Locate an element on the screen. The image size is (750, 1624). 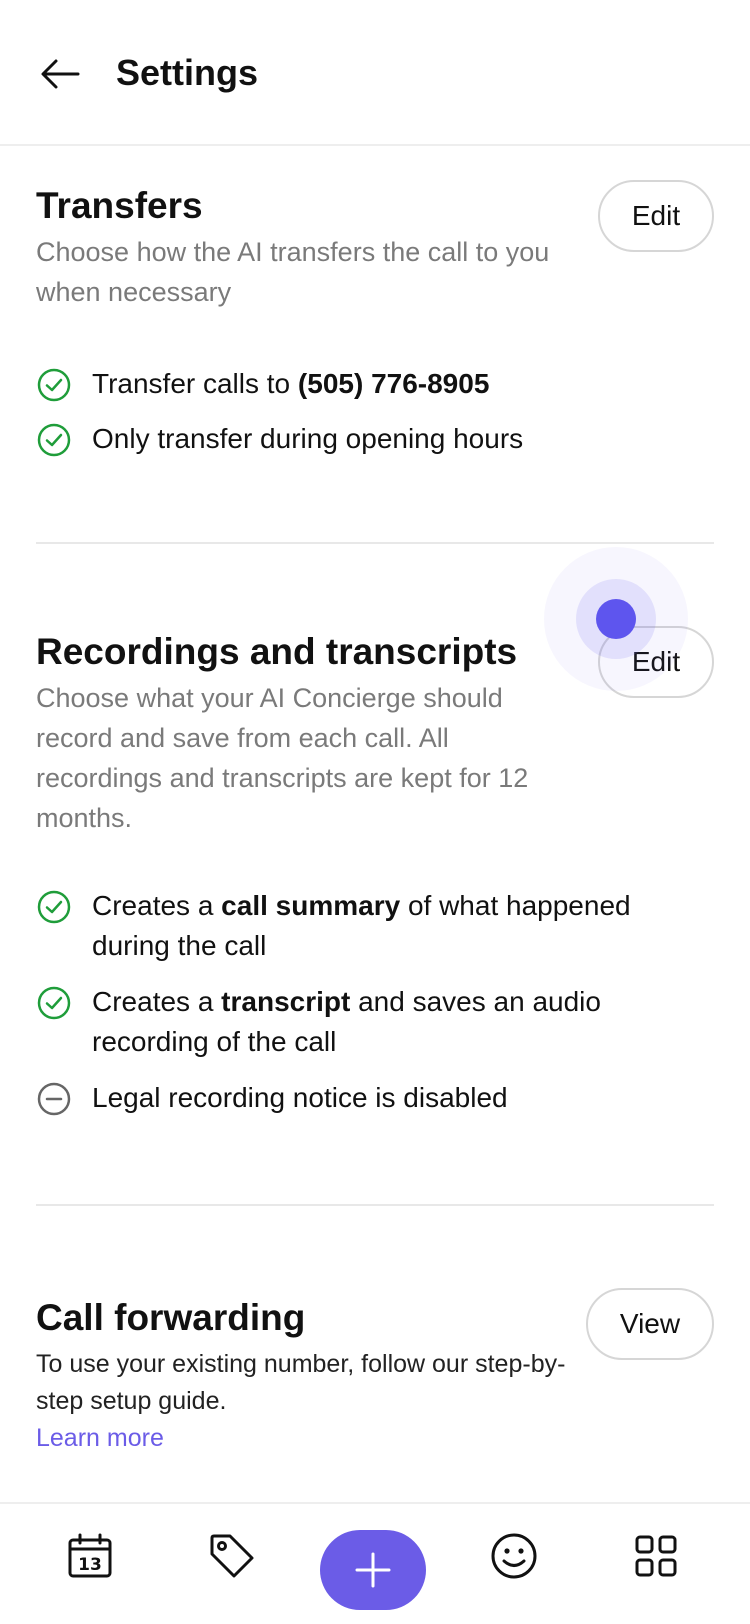
item-text: Legal recording notice is disabled is located at coordinates (300, 1097).